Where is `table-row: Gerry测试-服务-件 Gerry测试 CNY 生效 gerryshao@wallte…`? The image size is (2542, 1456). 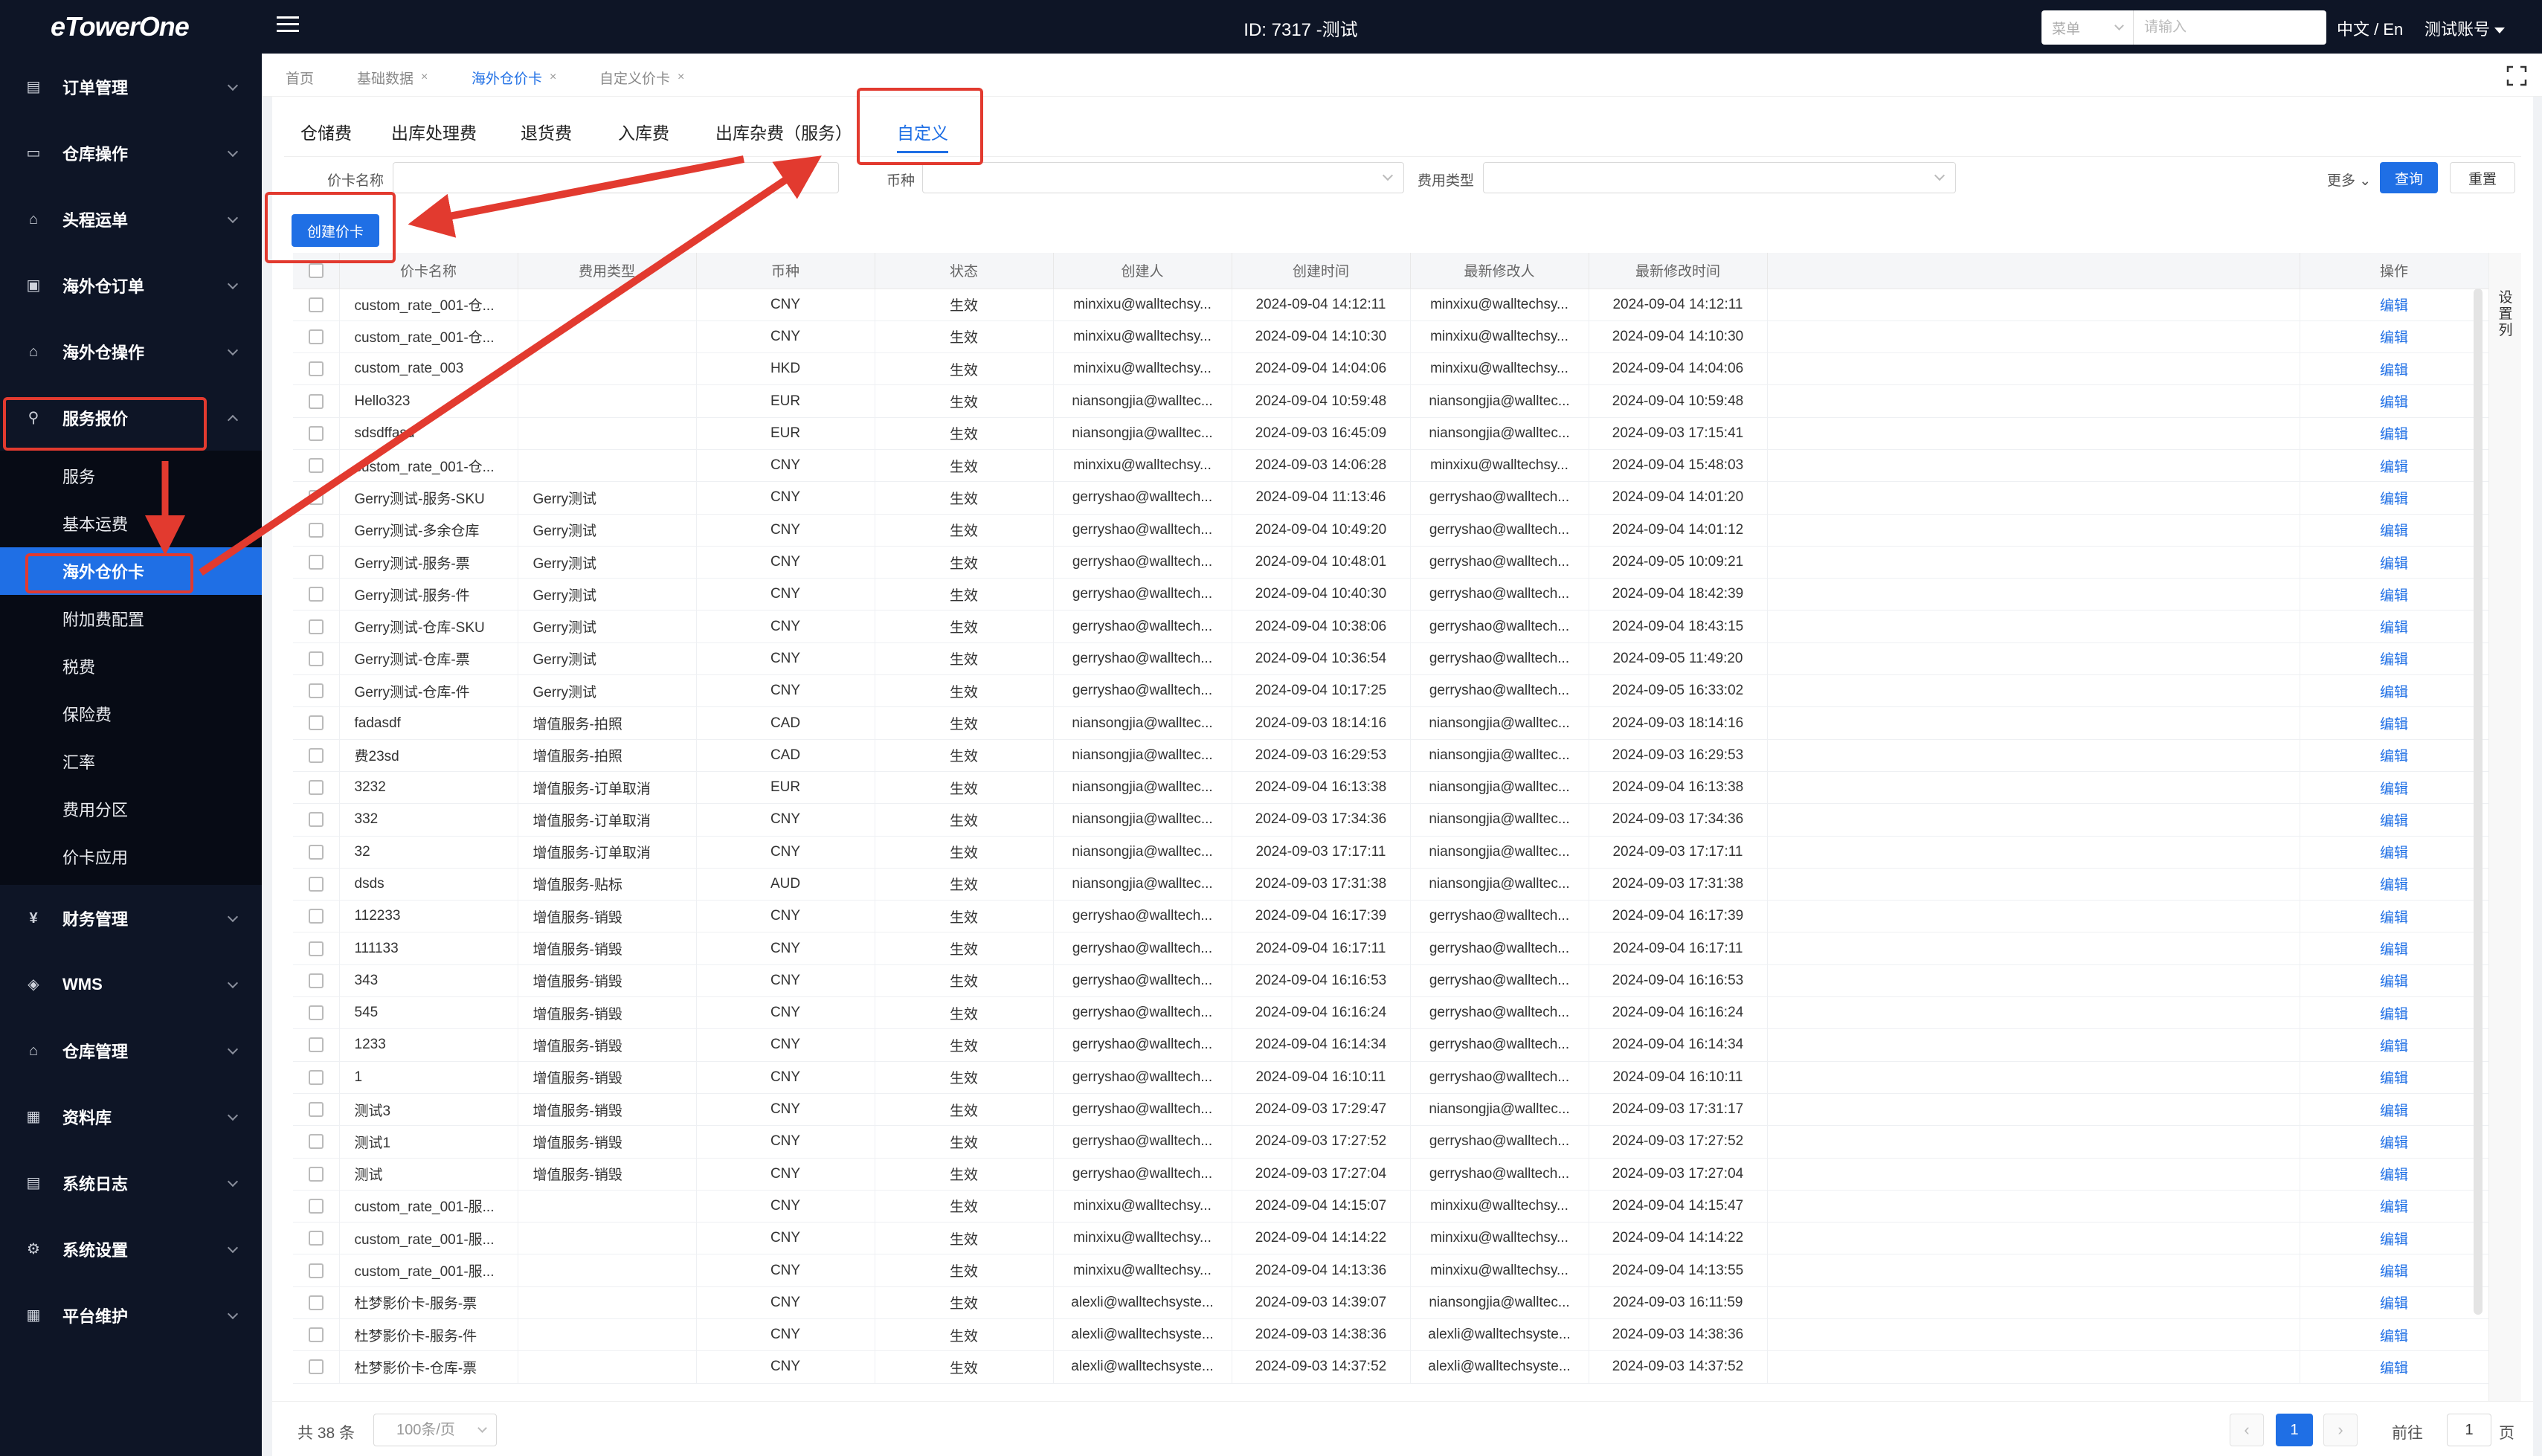
table-row: Gerry测试-服务-件 Gerry测试 CNY 生效 gerryshao@wallte… is located at coordinates (1390, 594).